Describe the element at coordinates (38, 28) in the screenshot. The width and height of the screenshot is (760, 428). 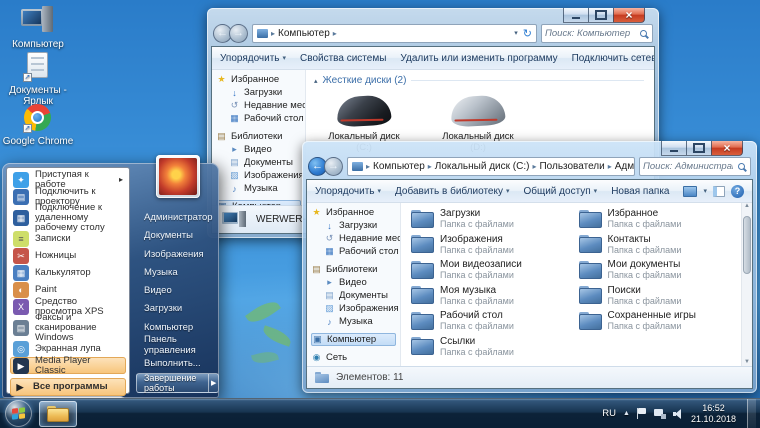
I see `desktop-icon-computer: Компьютер` at that location.